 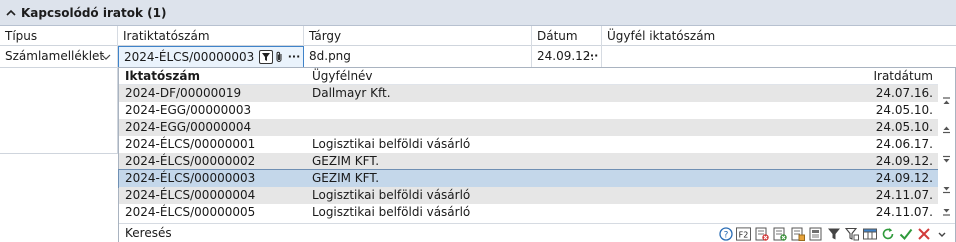 I want to click on row-number: 2024-ÉLCS/00000003, so click(x=190, y=178).